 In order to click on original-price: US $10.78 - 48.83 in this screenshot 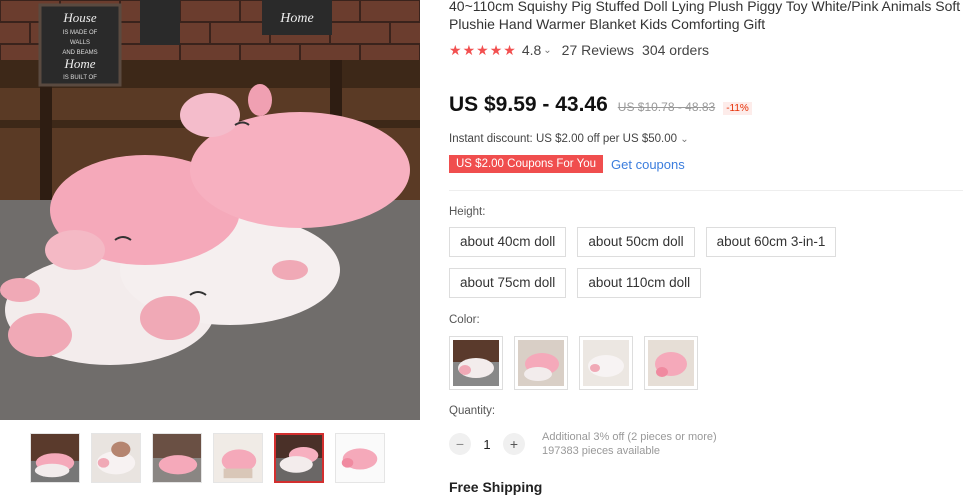, I will do `click(666, 107)`.